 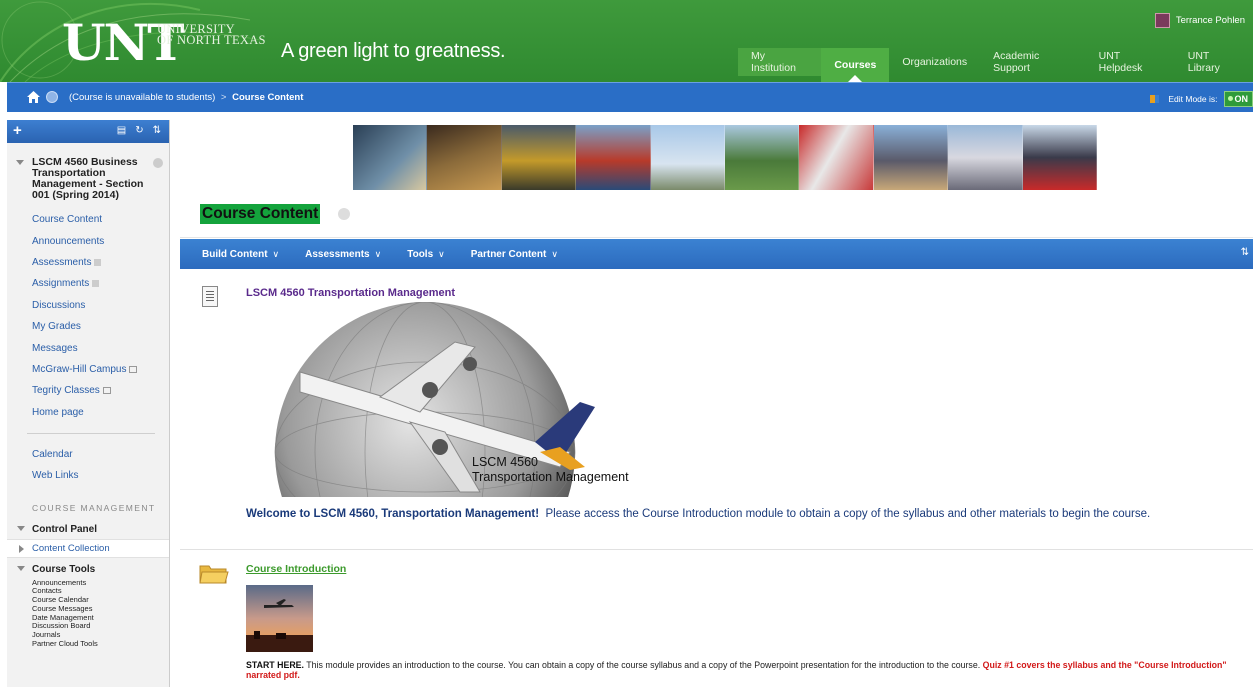 I want to click on banner-tile-ship, so click(x=985, y=157).